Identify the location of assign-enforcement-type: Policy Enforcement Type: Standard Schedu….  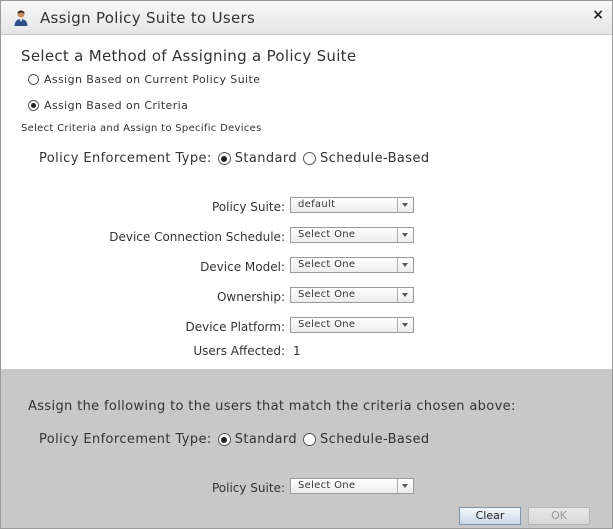
(237, 439).